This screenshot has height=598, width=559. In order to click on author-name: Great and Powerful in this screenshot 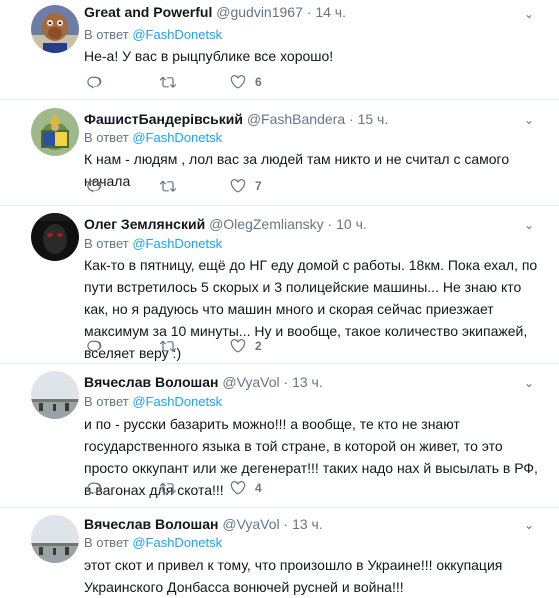, I will do `click(148, 12)`.